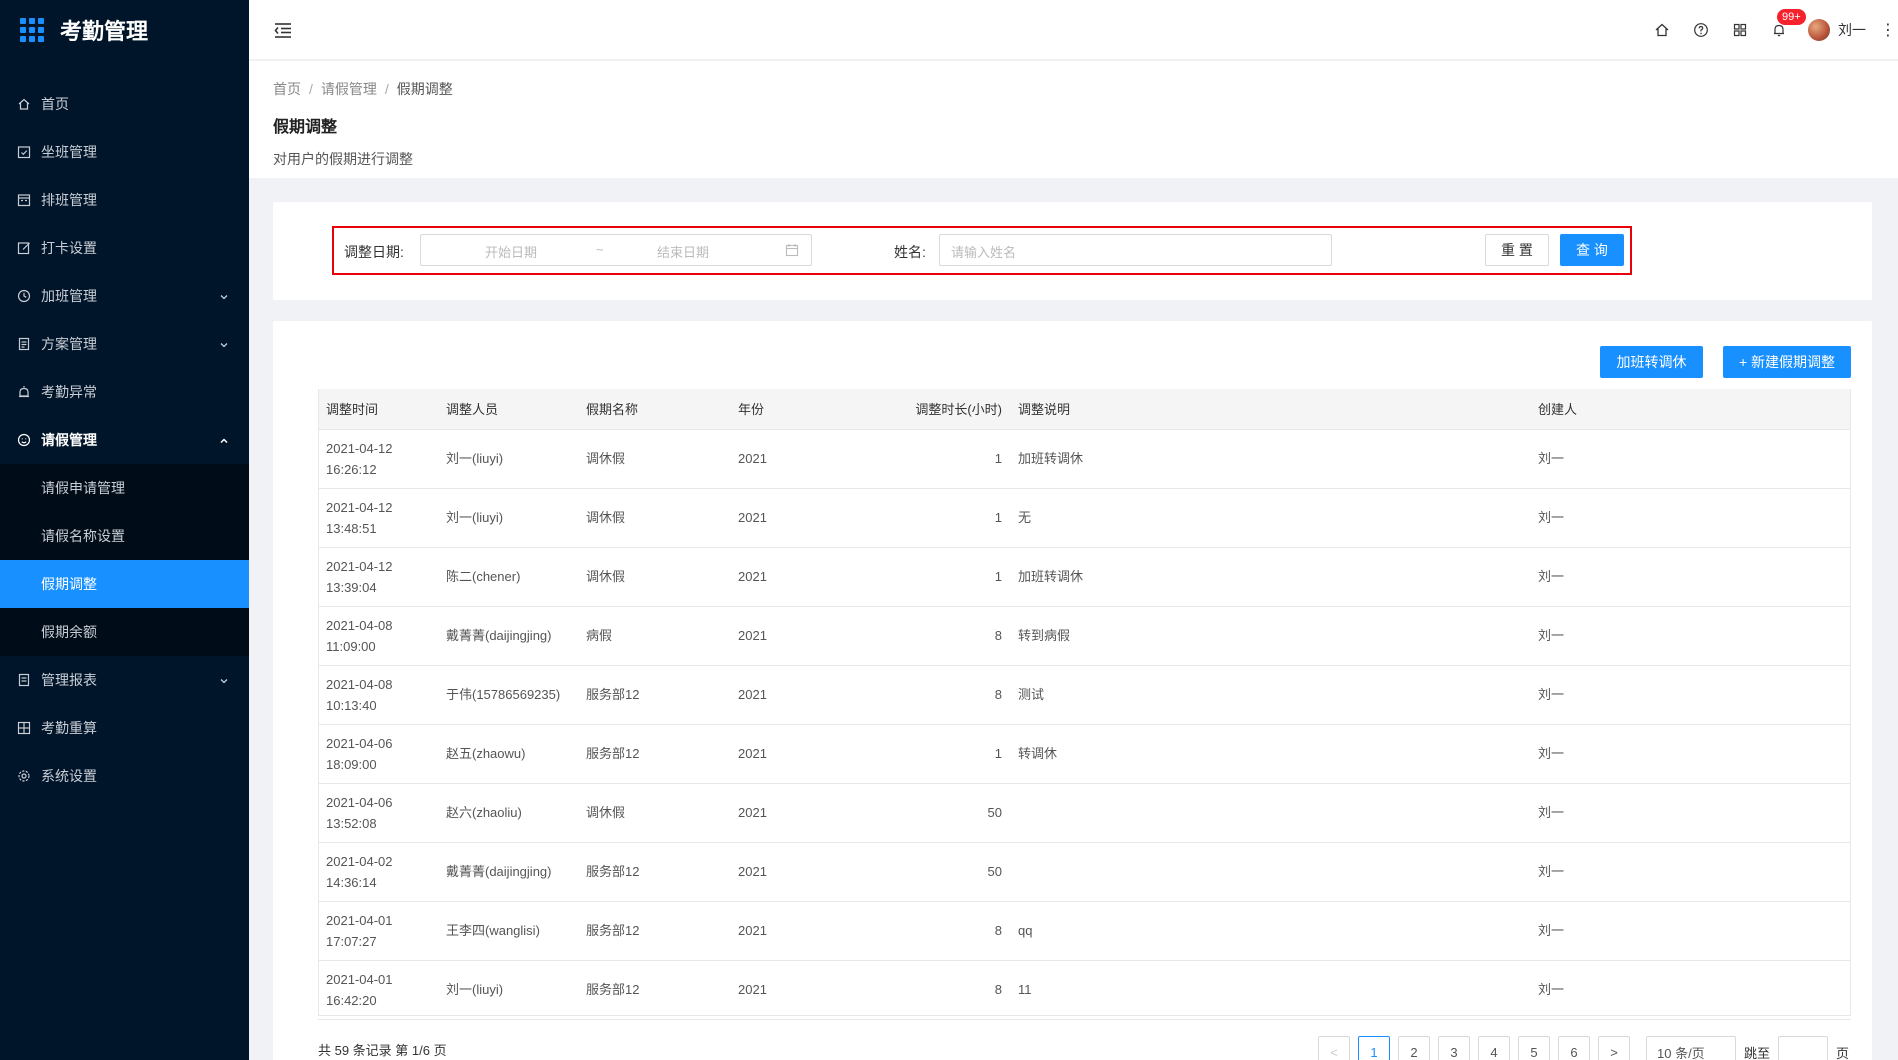  I want to click on column-header: 调整时长(小时), so click(940, 409).